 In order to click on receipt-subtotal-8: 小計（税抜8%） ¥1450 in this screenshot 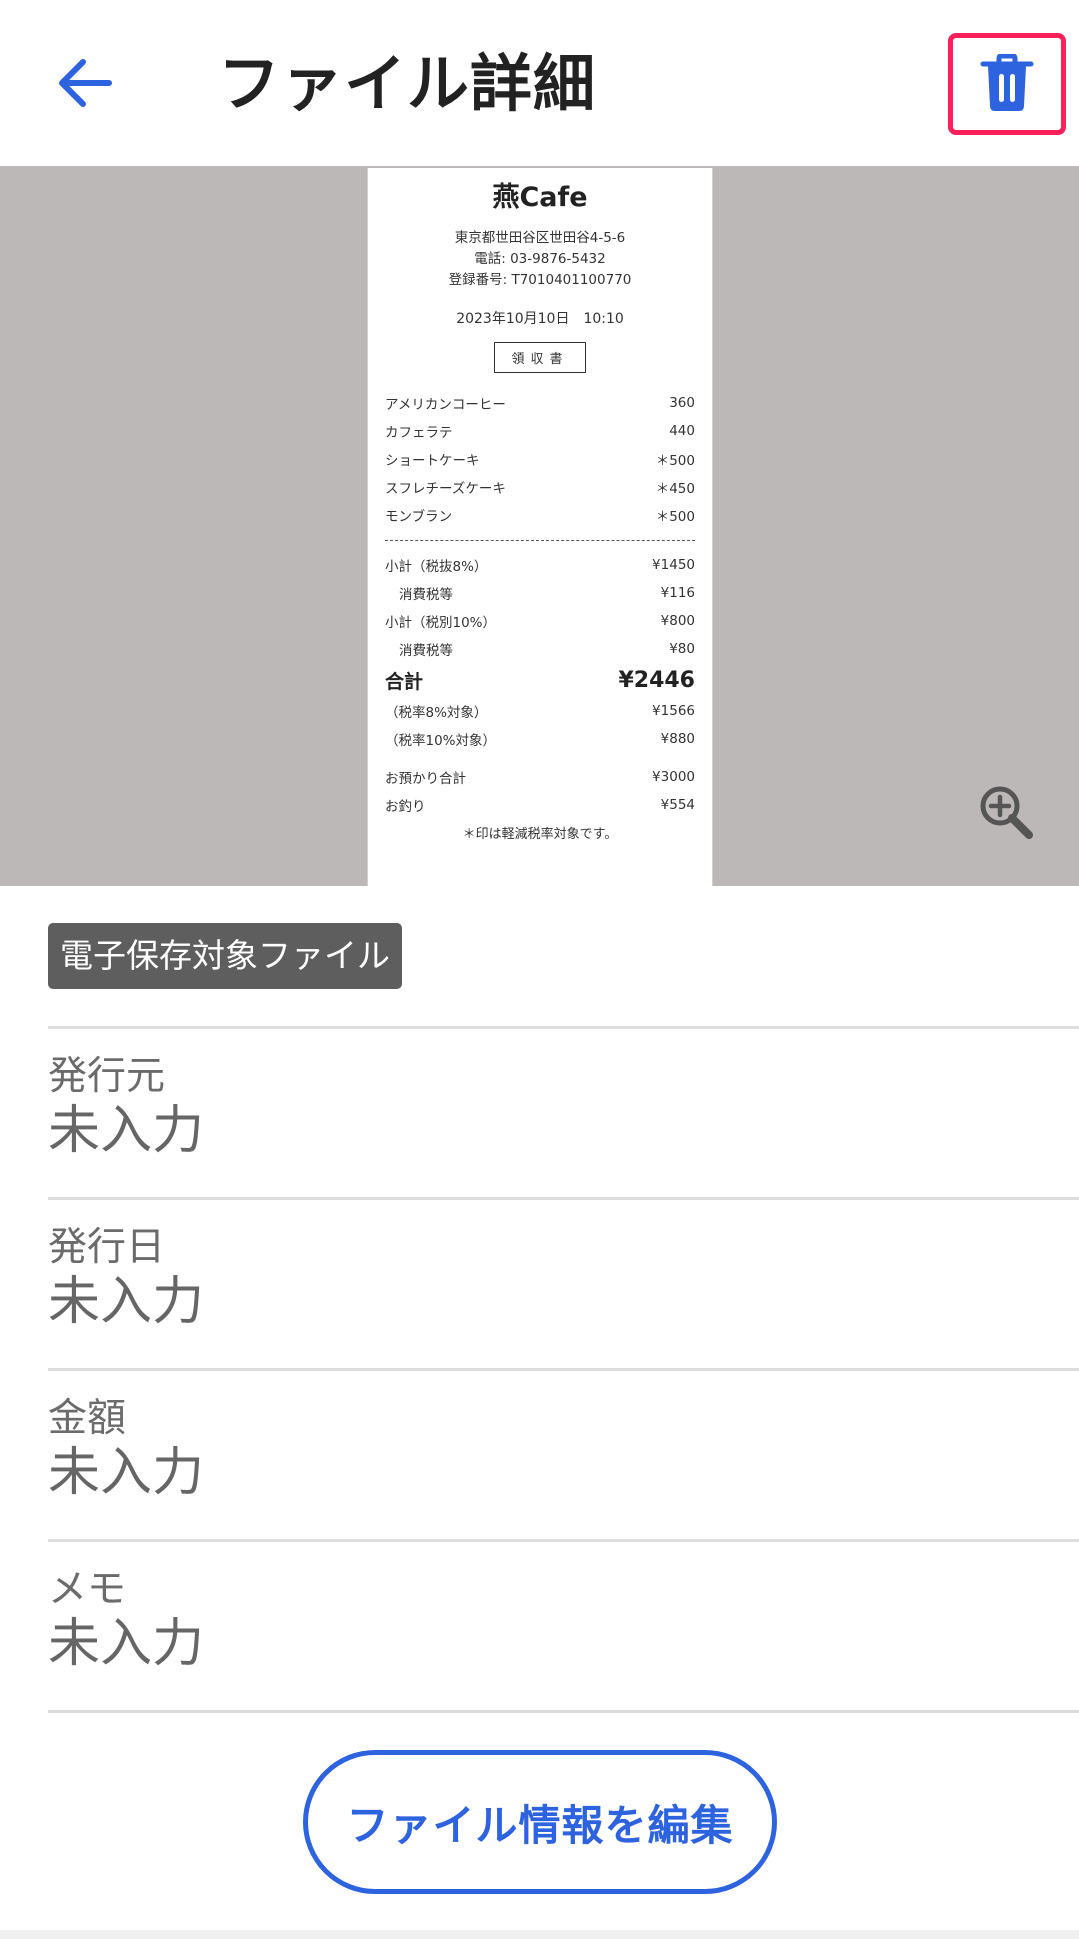, I will do `click(540, 566)`.